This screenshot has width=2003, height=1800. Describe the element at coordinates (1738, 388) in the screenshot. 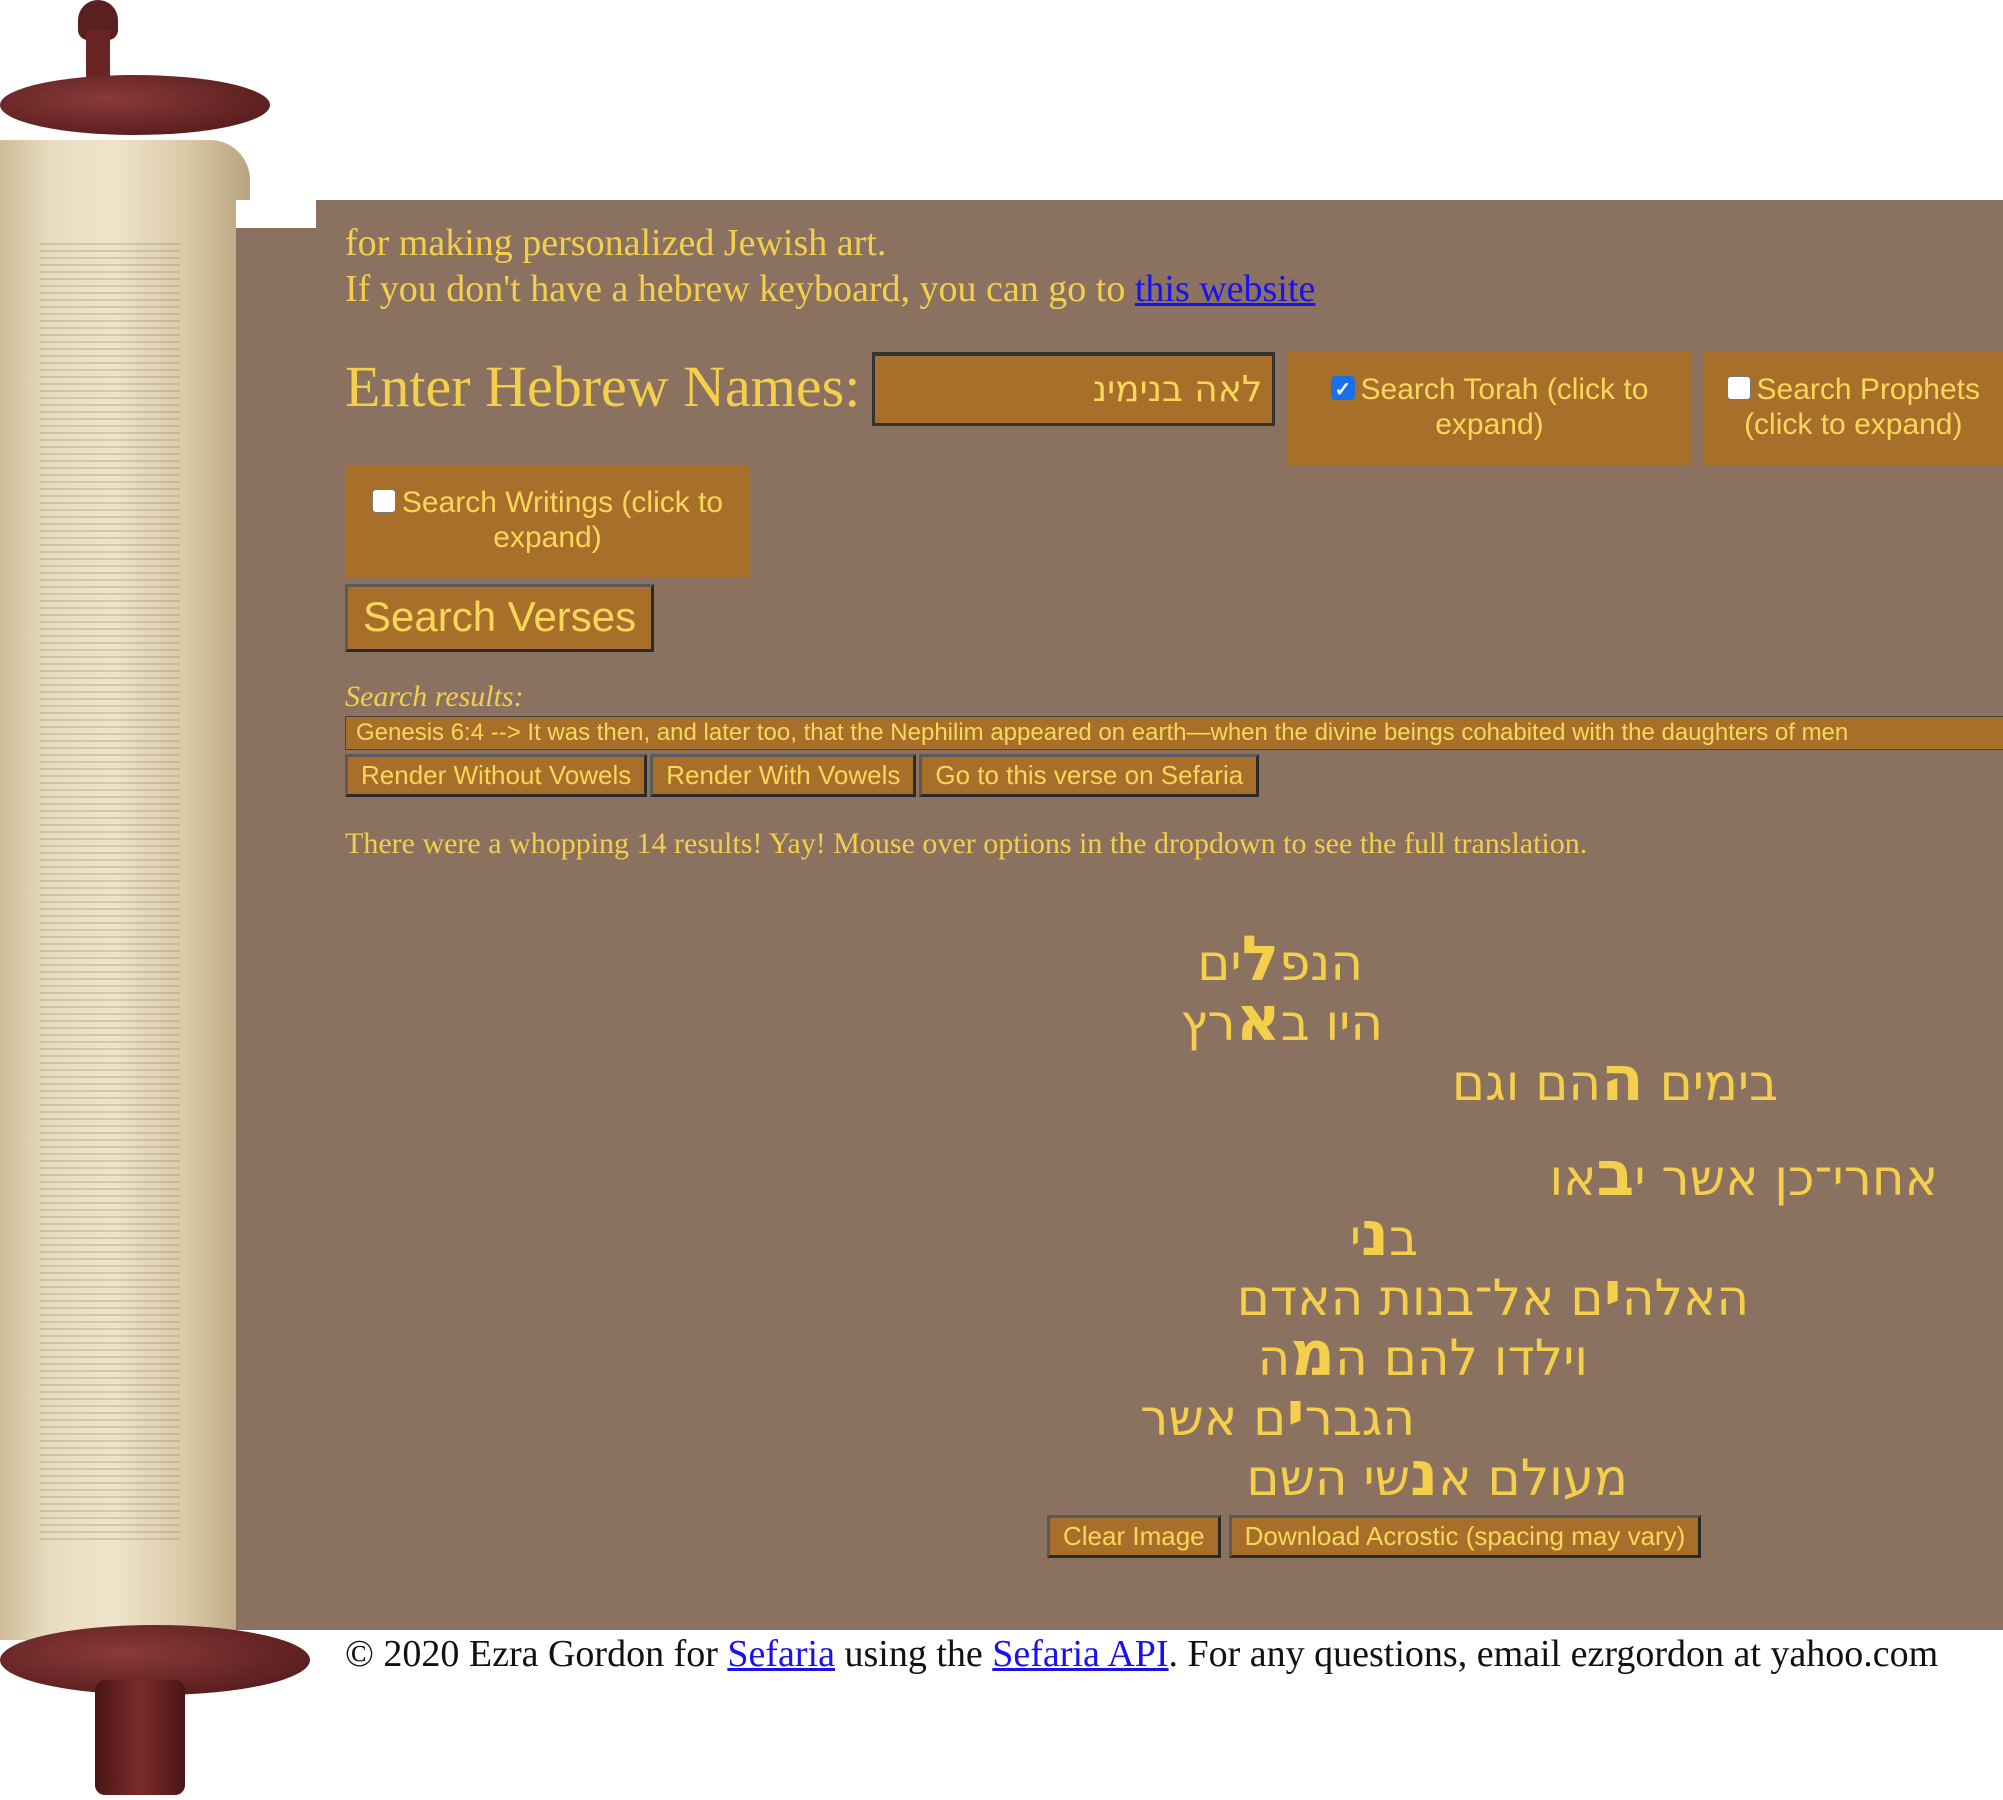

I see `prophets-checkbox` at that location.